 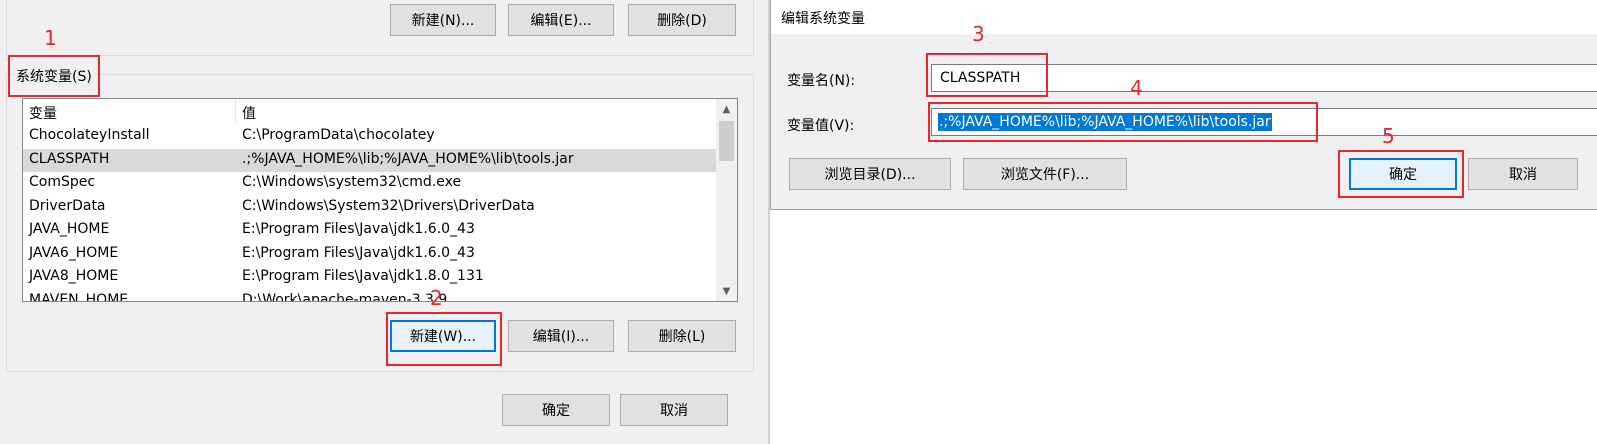 I want to click on row-variable-name: JAVA6_HOME, so click(x=74, y=252).